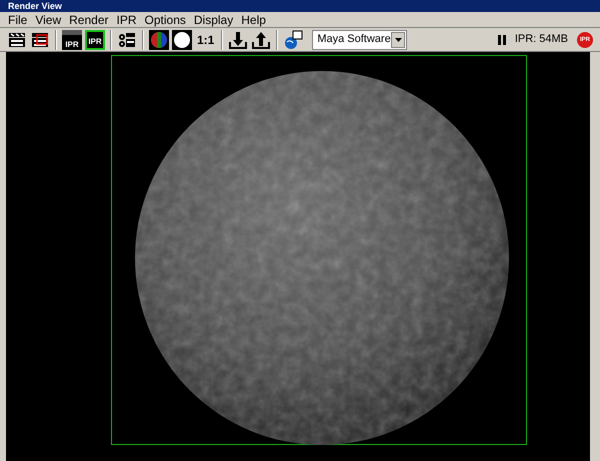 This screenshot has height=461, width=600. I want to click on ipr-render-button: IPR, so click(72, 40).